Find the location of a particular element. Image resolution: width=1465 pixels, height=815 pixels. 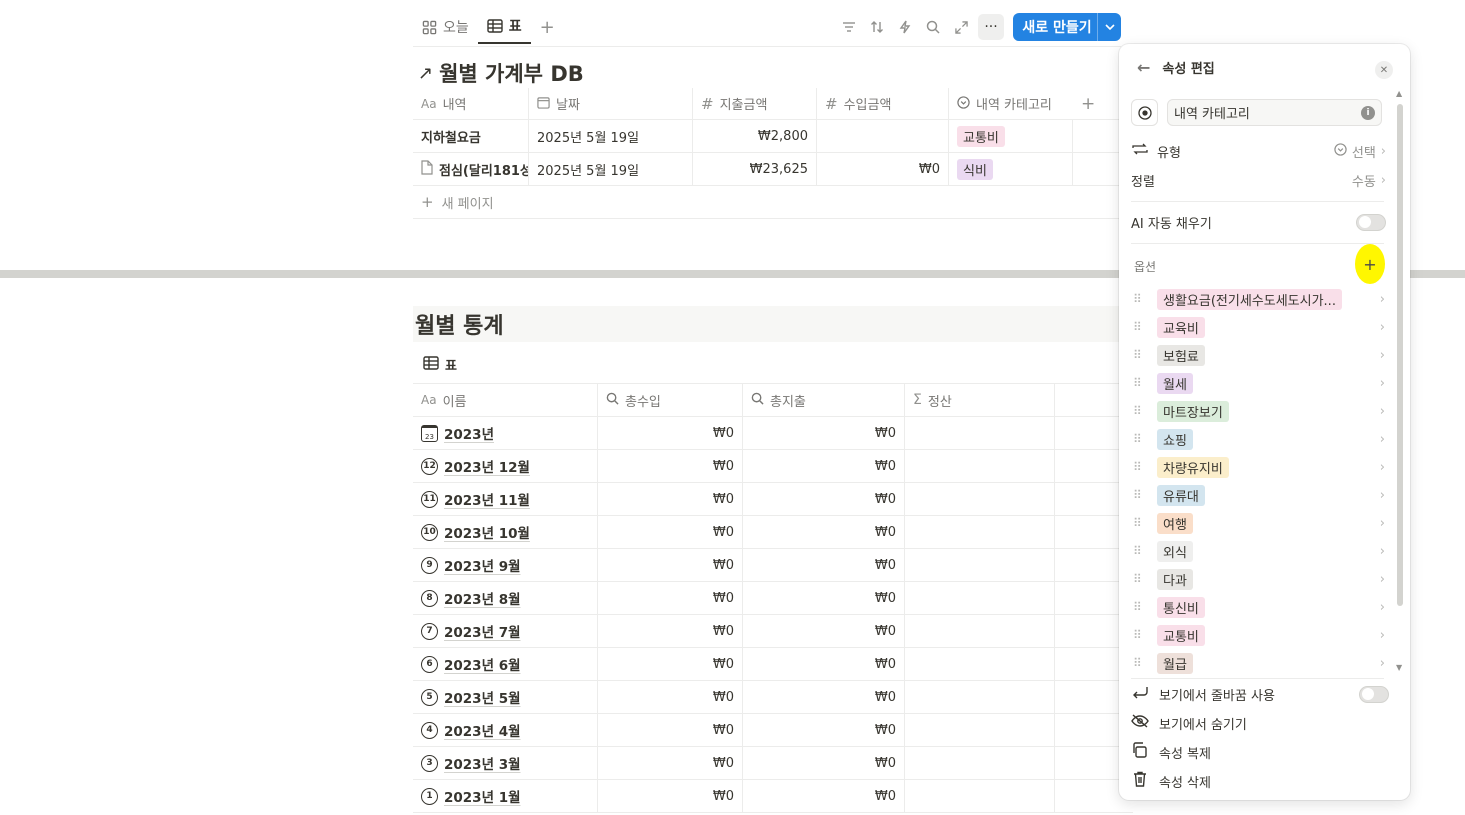

table-row: 5 2023년 5월 ₩0 ₩0 is located at coordinates (773, 697).